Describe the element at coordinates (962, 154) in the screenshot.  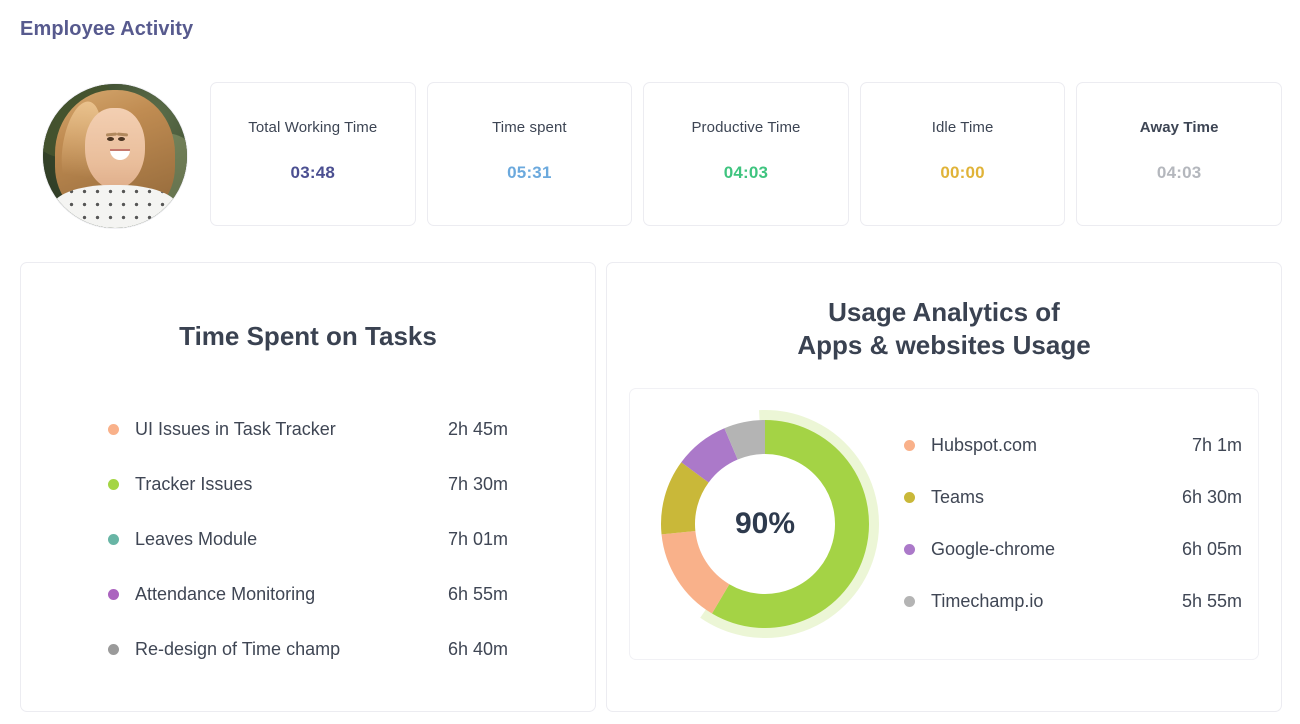
I see `stat-card: Idle Time 00:00` at that location.